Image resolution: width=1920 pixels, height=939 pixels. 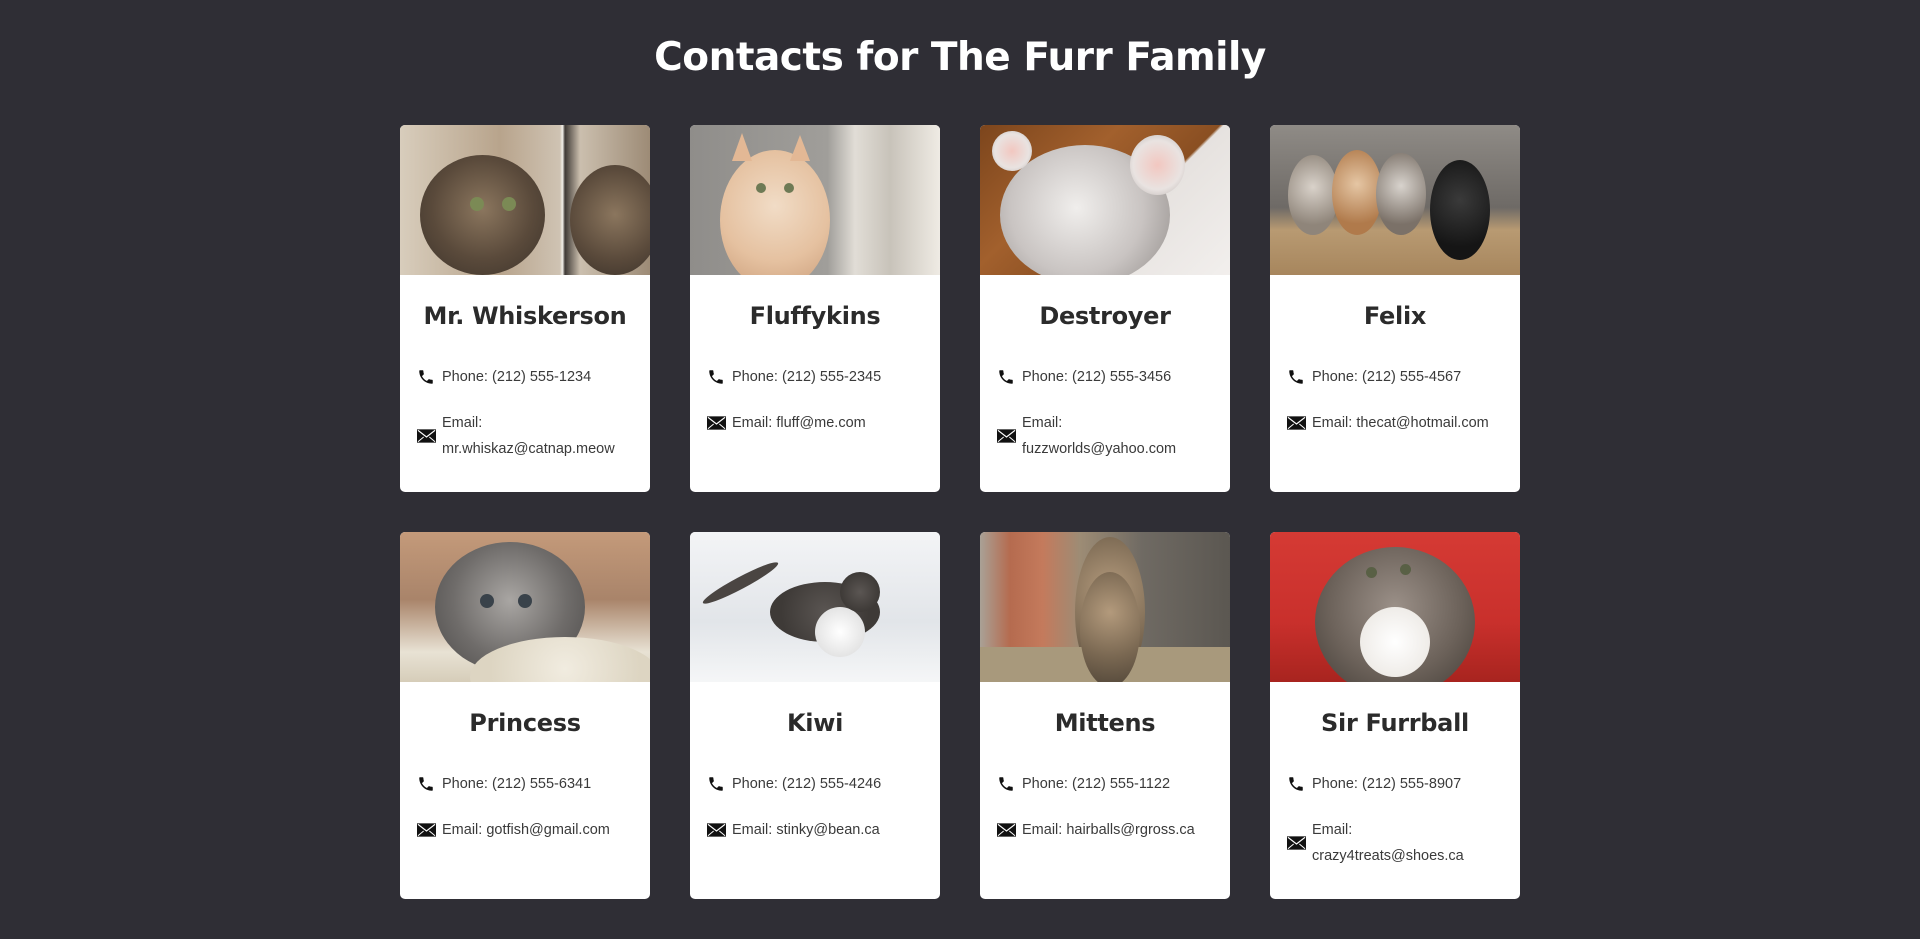 I want to click on contact-name: Princess, so click(x=525, y=723).